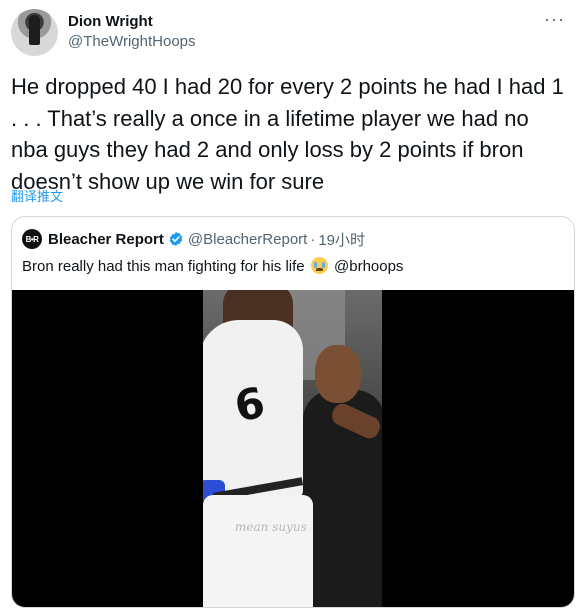  I want to click on quoted-handle: @BleacherReport, so click(247, 239).